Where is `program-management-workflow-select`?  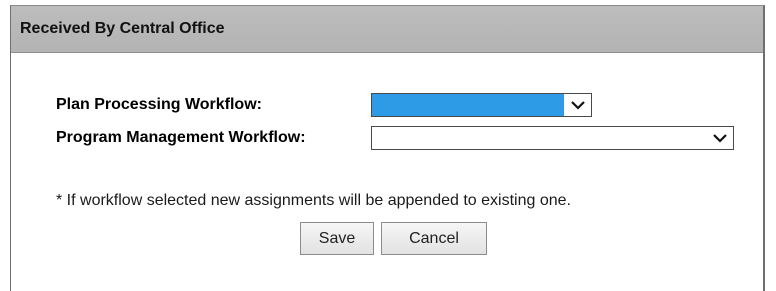 program-management-workflow-select is located at coordinates (552, 138).